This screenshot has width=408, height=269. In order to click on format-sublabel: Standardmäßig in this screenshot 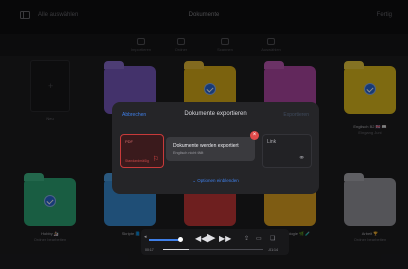, I will do `click(137, 161)`.